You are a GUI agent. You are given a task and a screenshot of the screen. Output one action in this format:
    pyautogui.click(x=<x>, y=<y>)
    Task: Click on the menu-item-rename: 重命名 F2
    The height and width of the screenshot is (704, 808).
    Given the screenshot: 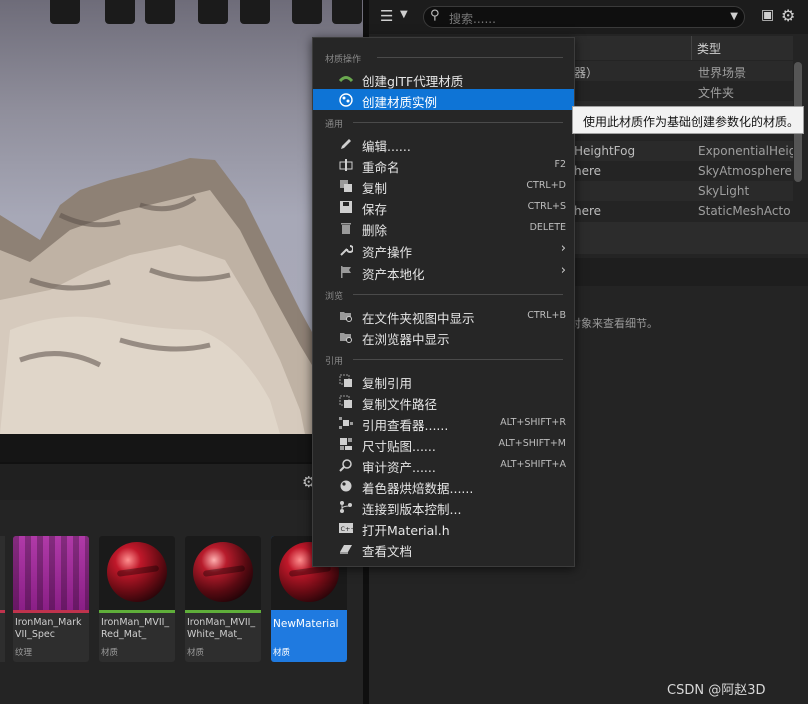 What is the action you would take?
    pyautogui.click(x=443, y=164)
    